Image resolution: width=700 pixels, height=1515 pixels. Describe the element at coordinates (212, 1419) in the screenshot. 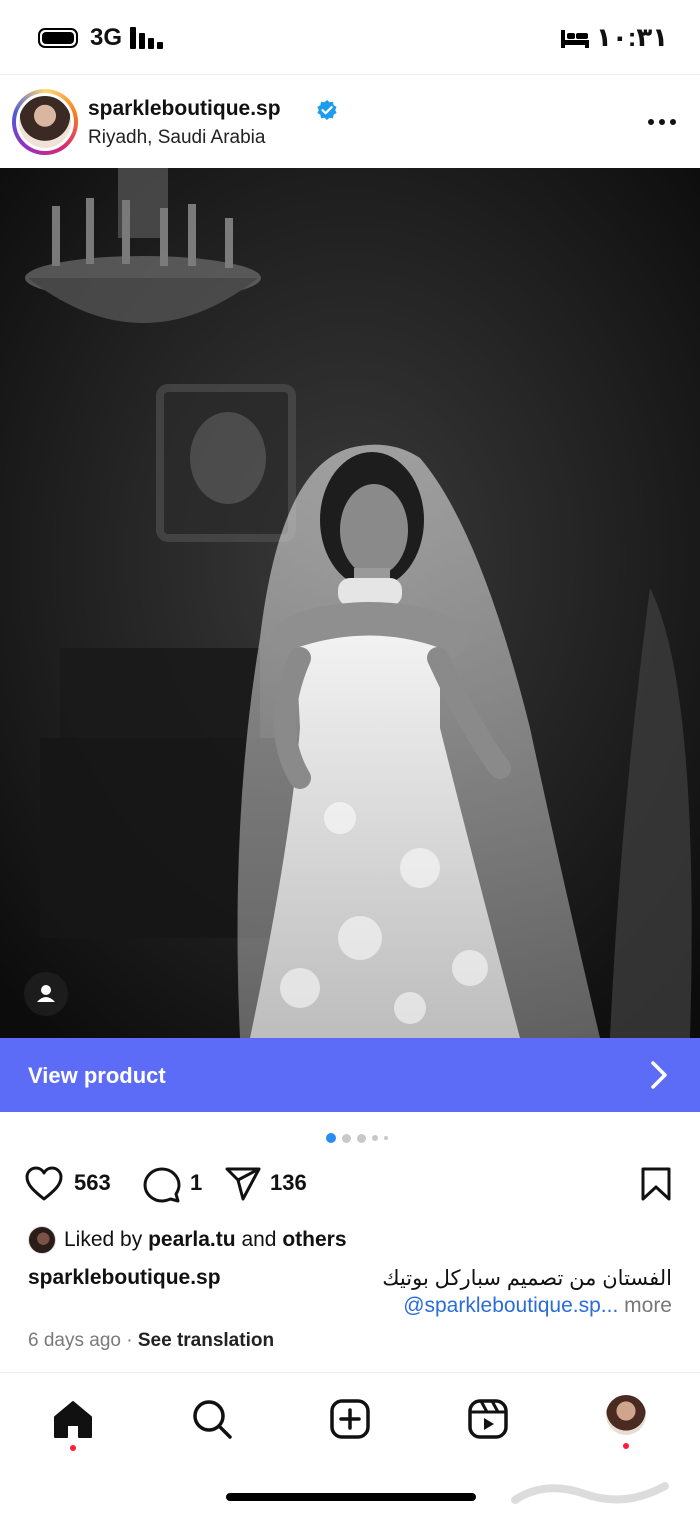

I see `search-icon` at that location.